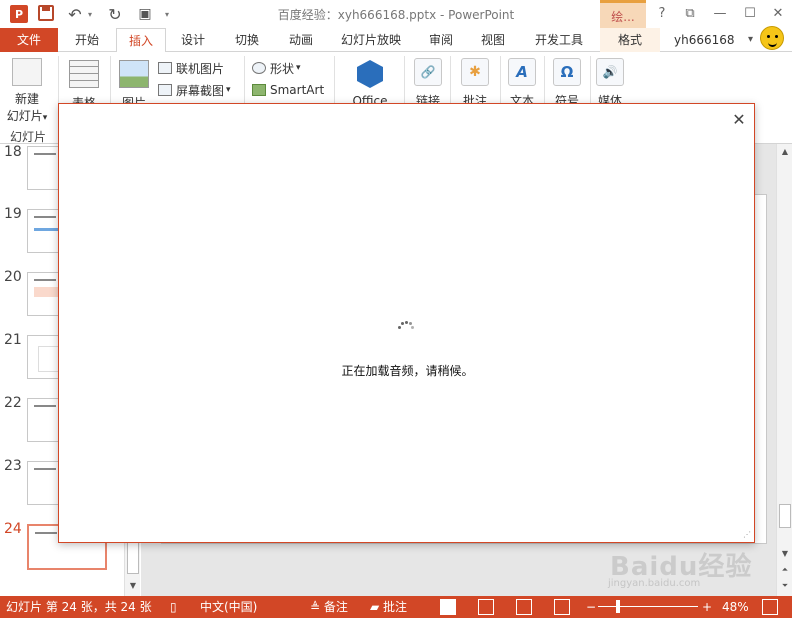 The height and width of the screenshot is (618, 792). I want to click on notes-label: 备注, so click(335, 607).